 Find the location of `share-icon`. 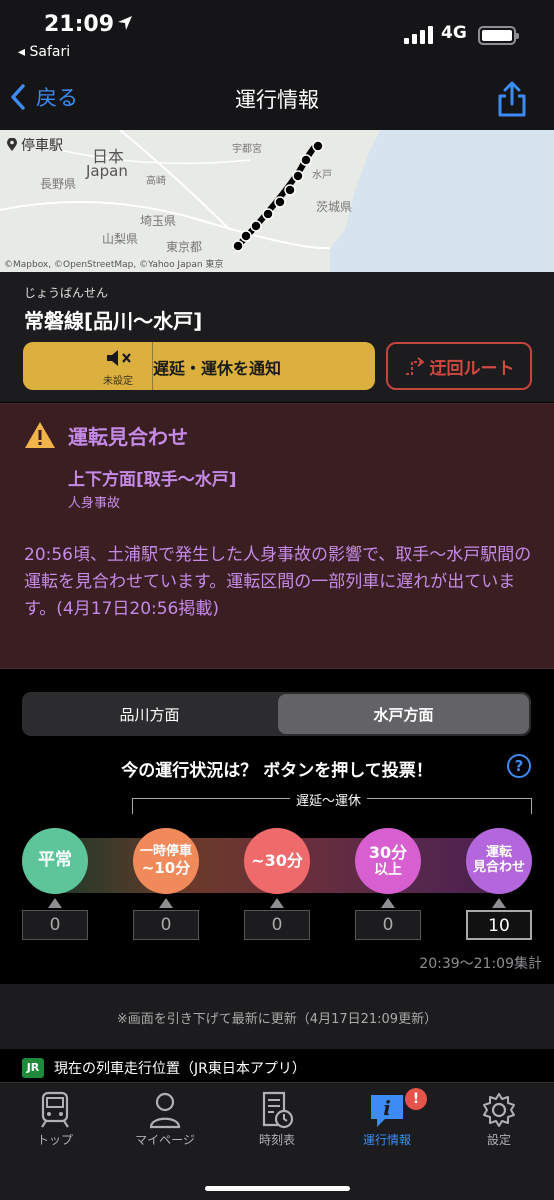

share-icon is located at coordinates (512, 99).